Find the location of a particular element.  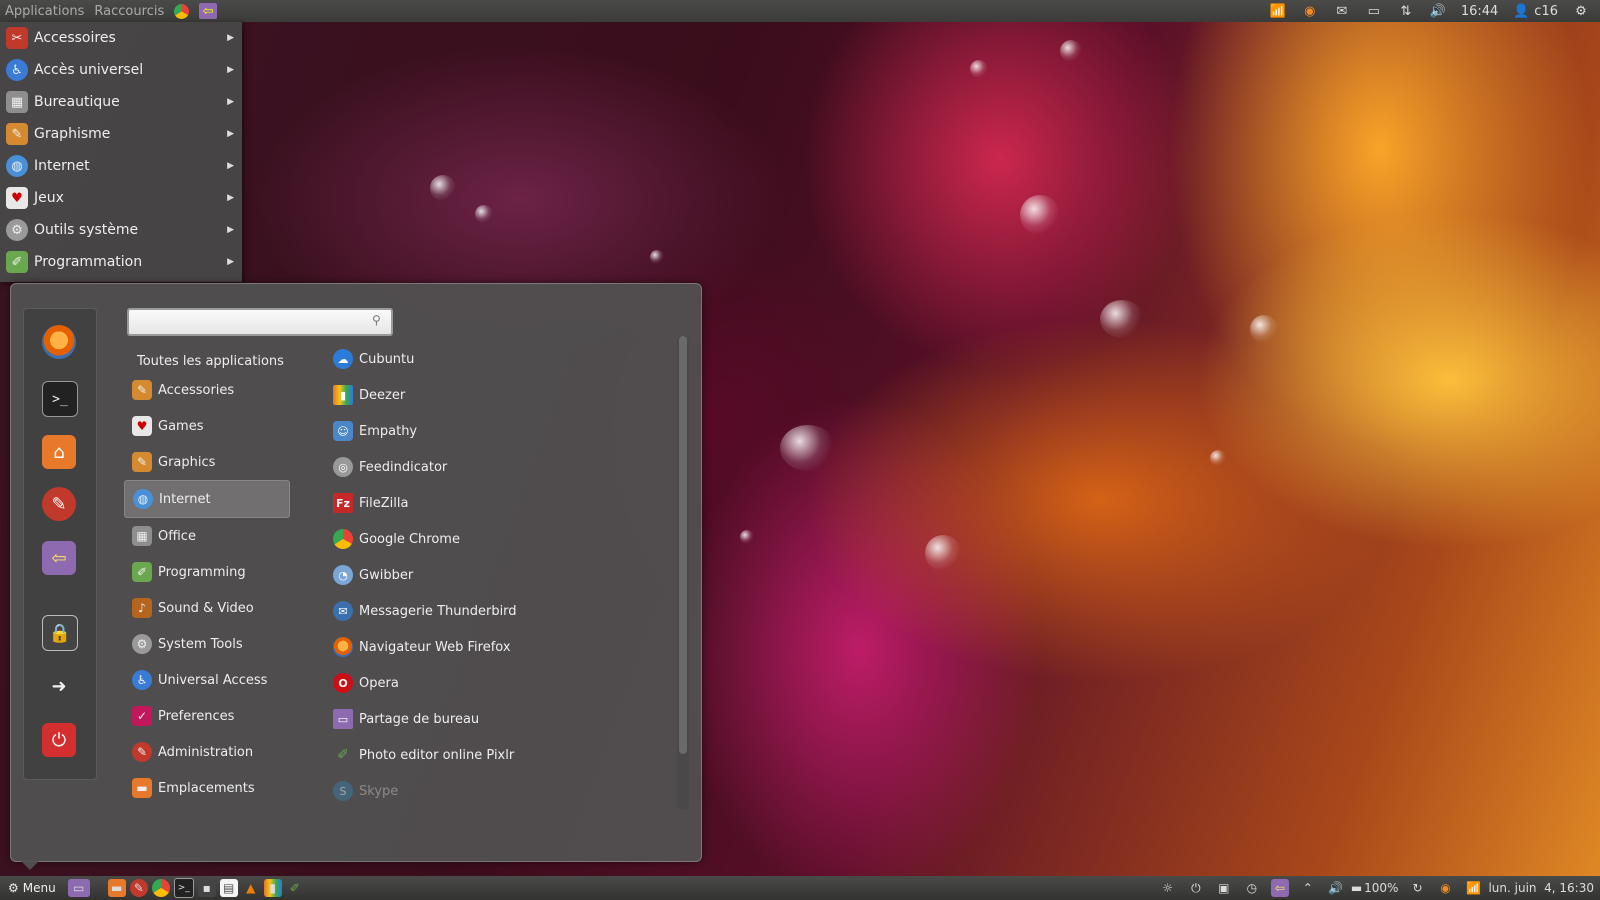

category-item: ⚙ Outils système ▶ is located at coordinates (121, 230).